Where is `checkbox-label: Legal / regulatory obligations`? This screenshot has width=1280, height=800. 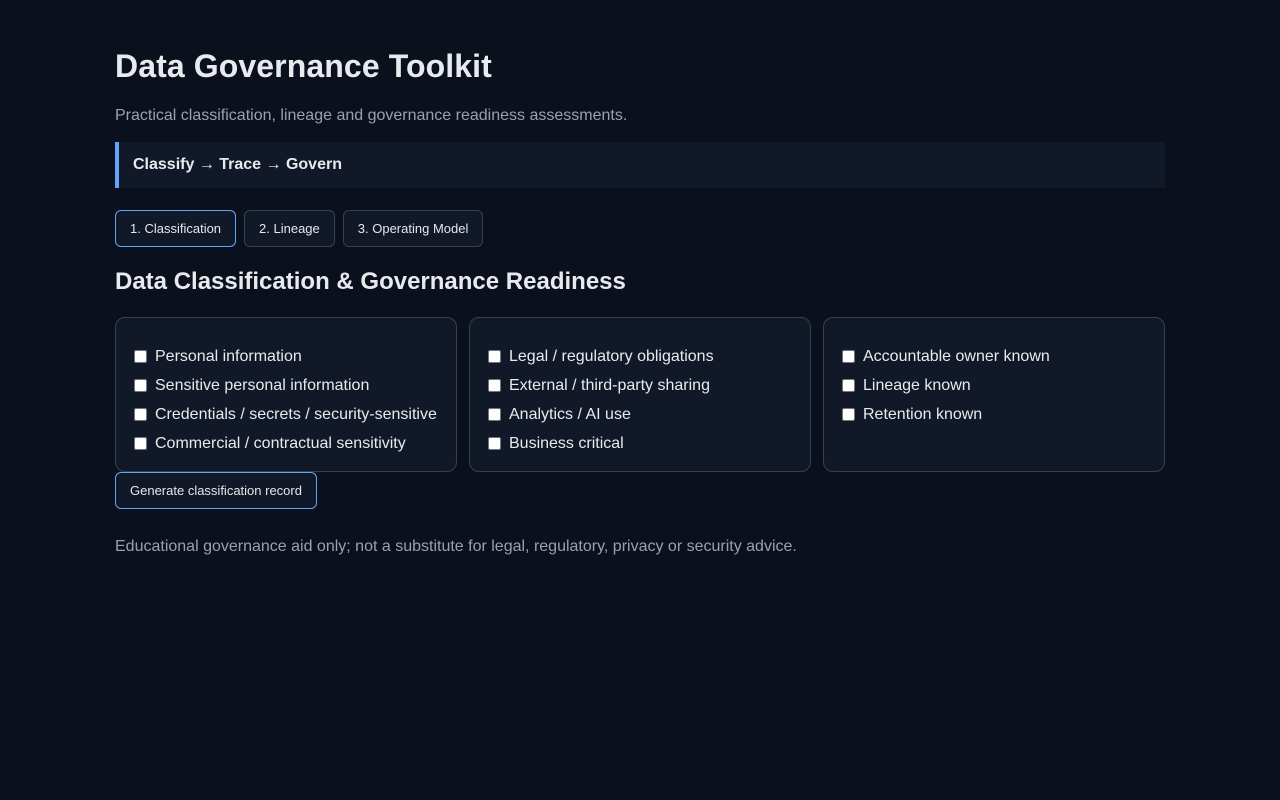 checkbox-label: Legal / regulatory obligations is located at coordinates (611, 356).